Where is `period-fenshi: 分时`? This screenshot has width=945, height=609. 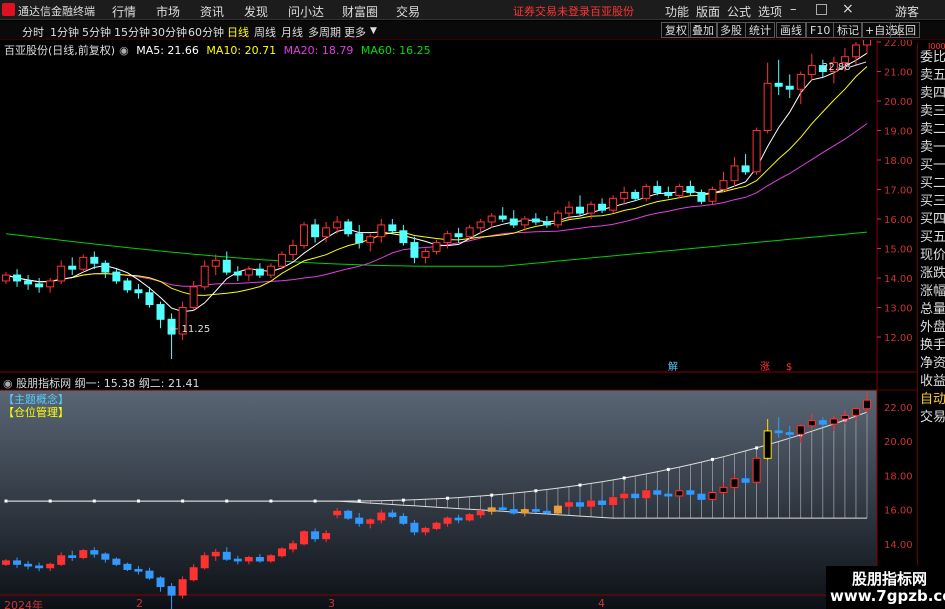 period-fenshi: 分时 is located at coordinates (33, 32).